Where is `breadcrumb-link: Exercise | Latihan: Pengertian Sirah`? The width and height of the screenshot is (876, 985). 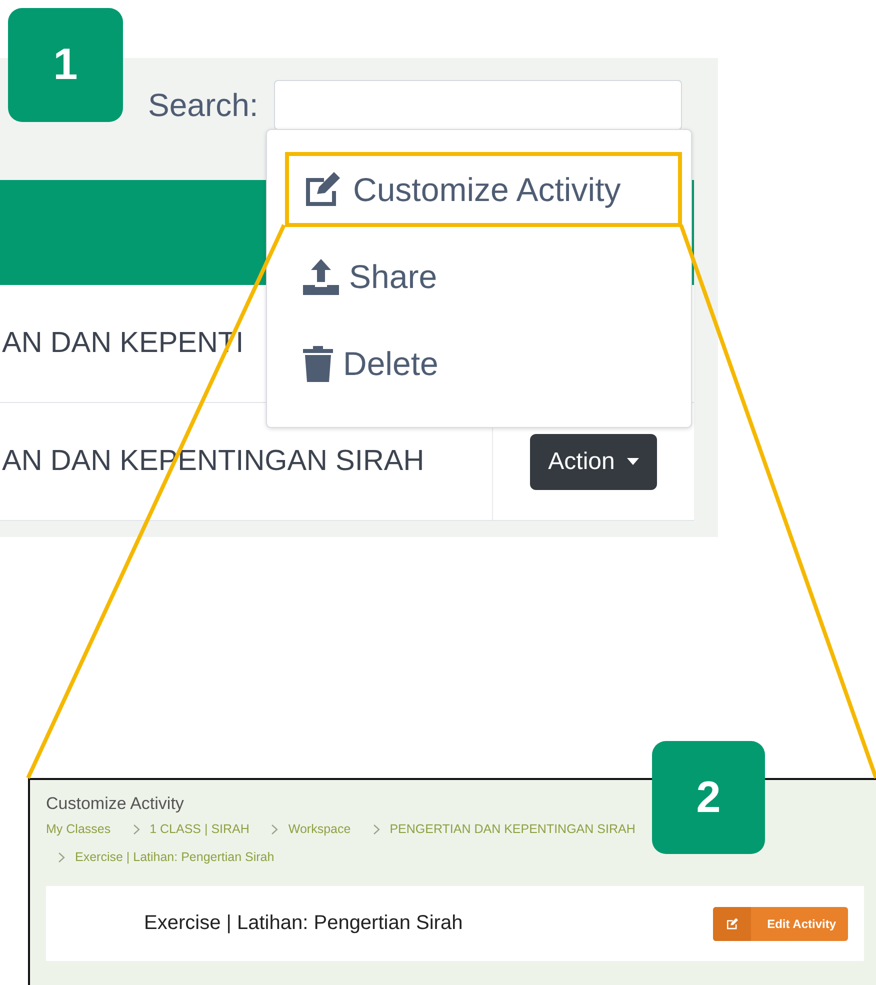
breadcrumb-link: Exercise | Latihan: Pengertian Sirah is located at coordinates (174, 857).